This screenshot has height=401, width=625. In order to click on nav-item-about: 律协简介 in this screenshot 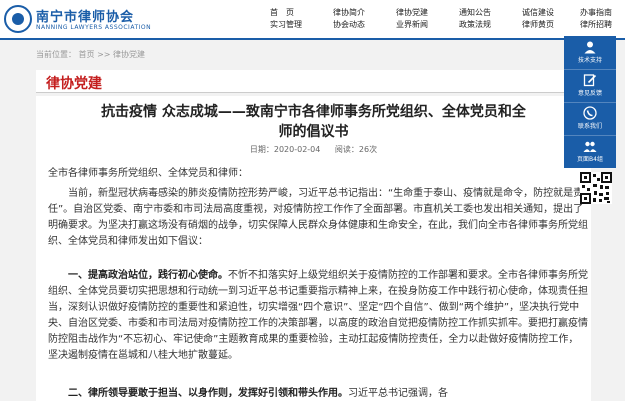, I will do `click(349, 13)`.